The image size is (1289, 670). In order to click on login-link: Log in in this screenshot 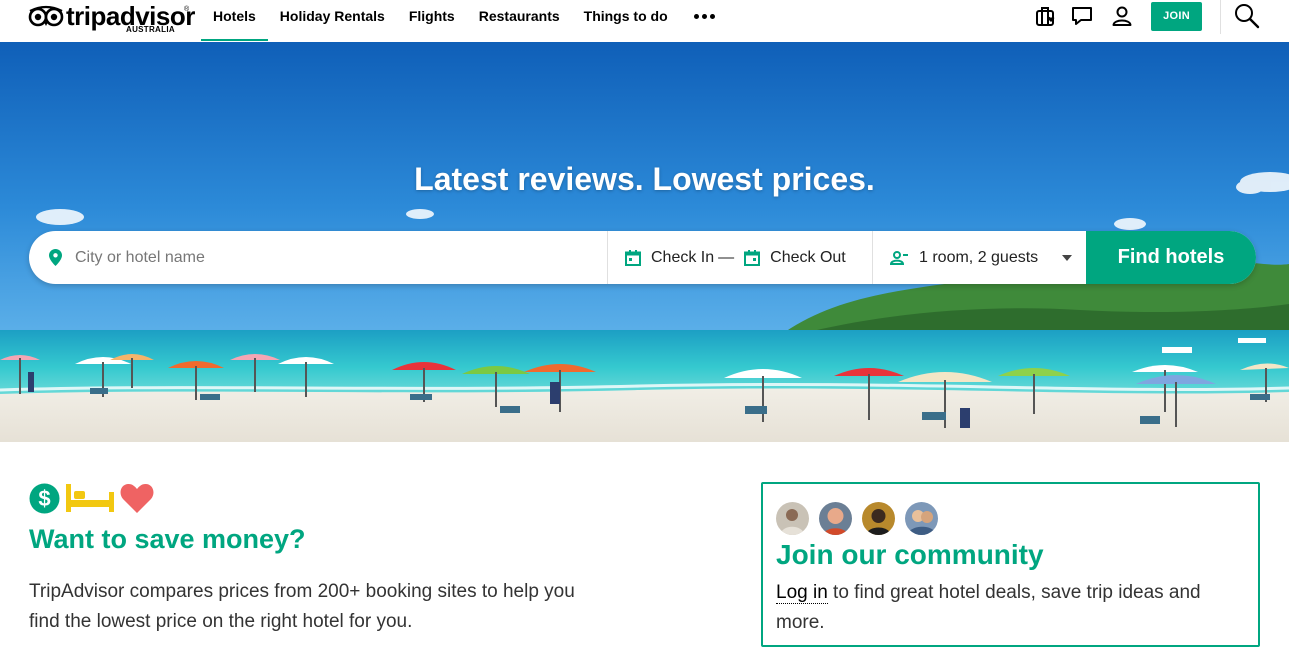, I will do `click(802, 593)`.